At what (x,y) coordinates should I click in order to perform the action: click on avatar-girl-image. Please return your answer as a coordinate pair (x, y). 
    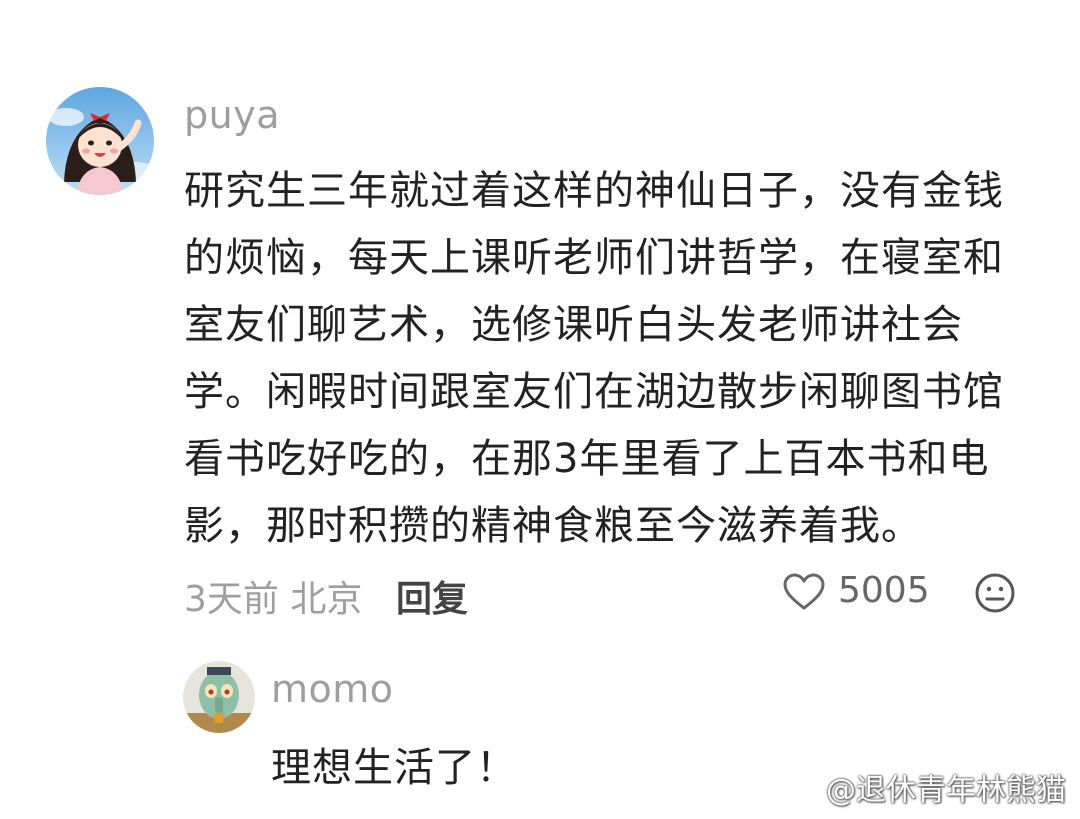
    Looking at the image, I should click on (100, 141).